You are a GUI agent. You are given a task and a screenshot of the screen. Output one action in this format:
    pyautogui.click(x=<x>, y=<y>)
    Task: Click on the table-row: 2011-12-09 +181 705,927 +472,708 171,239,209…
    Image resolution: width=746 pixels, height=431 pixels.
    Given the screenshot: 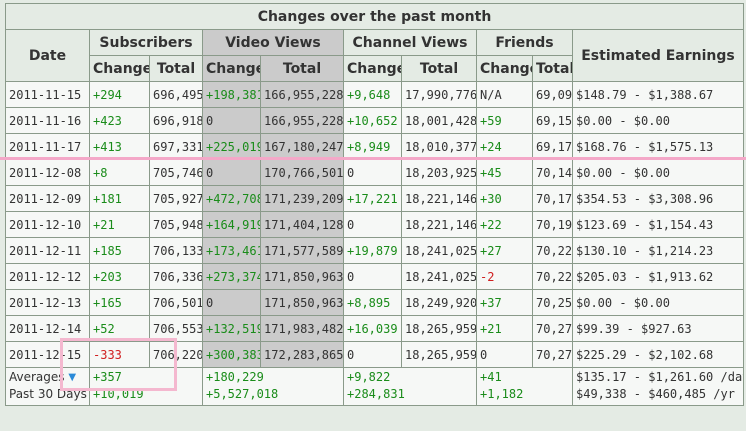 What is the action you would take?
    pyautogui.click(x=374, y=198)
    